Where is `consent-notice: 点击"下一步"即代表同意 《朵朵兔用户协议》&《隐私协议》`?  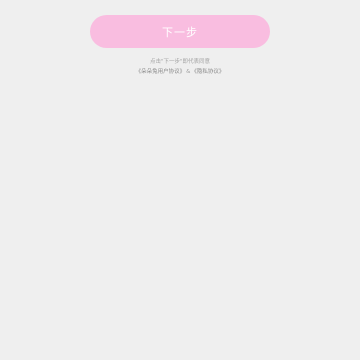 consent-notice: 点击"下一步"即代表同意 《朵朵兔用户协议》&《隐私协议》 is located at coordinates (180, 67).